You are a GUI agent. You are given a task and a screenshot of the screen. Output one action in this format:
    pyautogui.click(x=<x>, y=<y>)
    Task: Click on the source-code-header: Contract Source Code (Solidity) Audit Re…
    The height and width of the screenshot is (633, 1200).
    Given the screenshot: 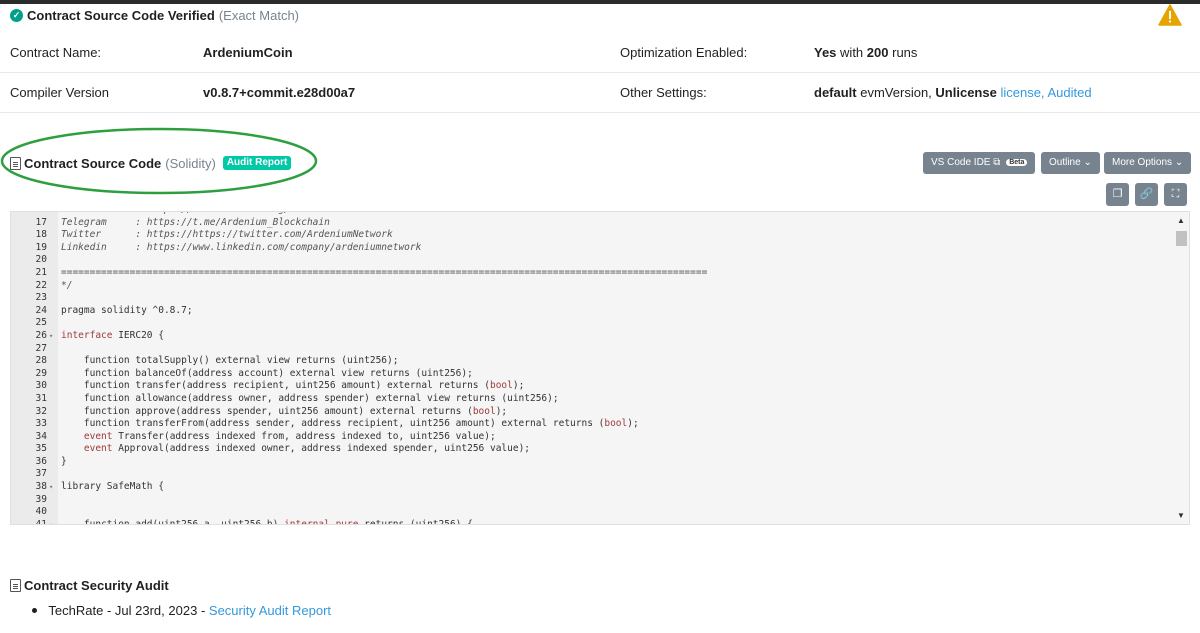 What is the action you would take?
    pyautogui.click(x=151, y=163)
    